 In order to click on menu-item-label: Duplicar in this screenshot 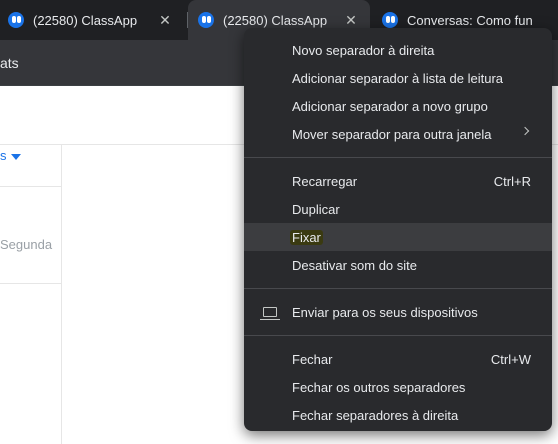, I will do `click(316, 209)`.